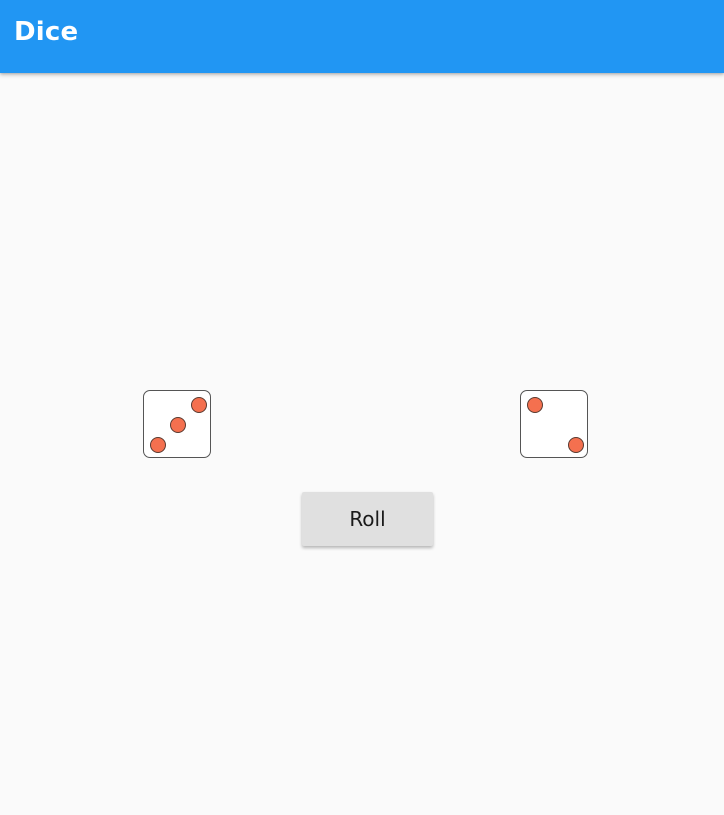 This screenshot has width=724, height=815. Describe the element at coordinates (362, 36) in the screenshot. I see `app-bar: Dice` at that location.